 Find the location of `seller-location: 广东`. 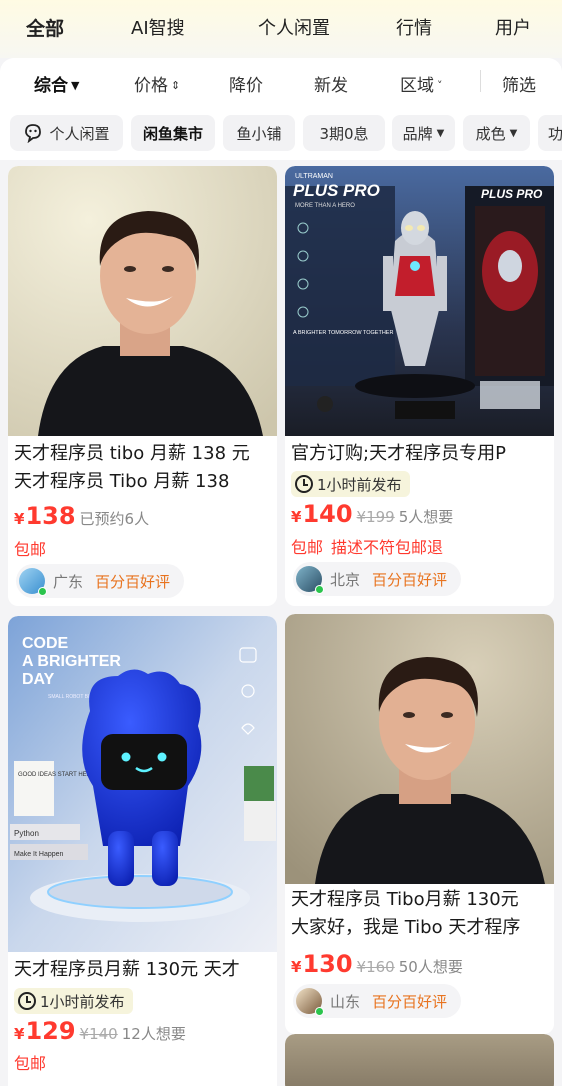

seller-location: 广东 is located at coordinates (68, 581).